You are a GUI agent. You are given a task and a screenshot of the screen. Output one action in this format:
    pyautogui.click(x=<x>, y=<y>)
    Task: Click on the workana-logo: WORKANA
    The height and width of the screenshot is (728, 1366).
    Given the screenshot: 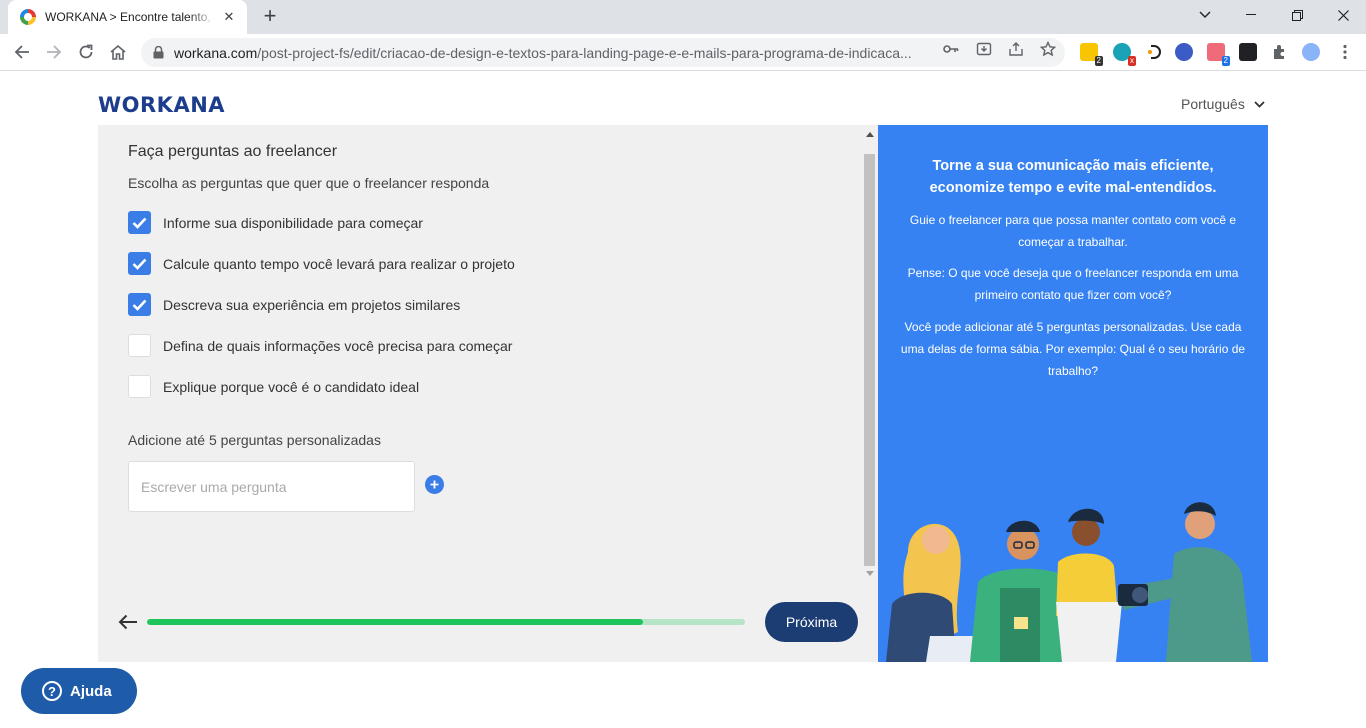 What is the action you would take?
    pyautogui.click(x=161, y=105)
    